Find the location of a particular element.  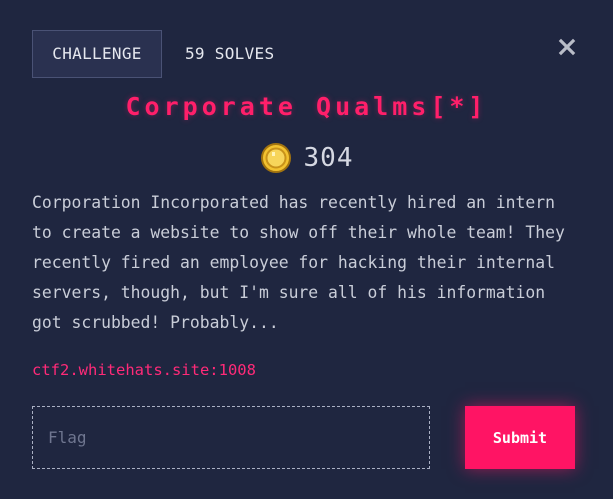

flag-input is located at coordinates (231, 437).